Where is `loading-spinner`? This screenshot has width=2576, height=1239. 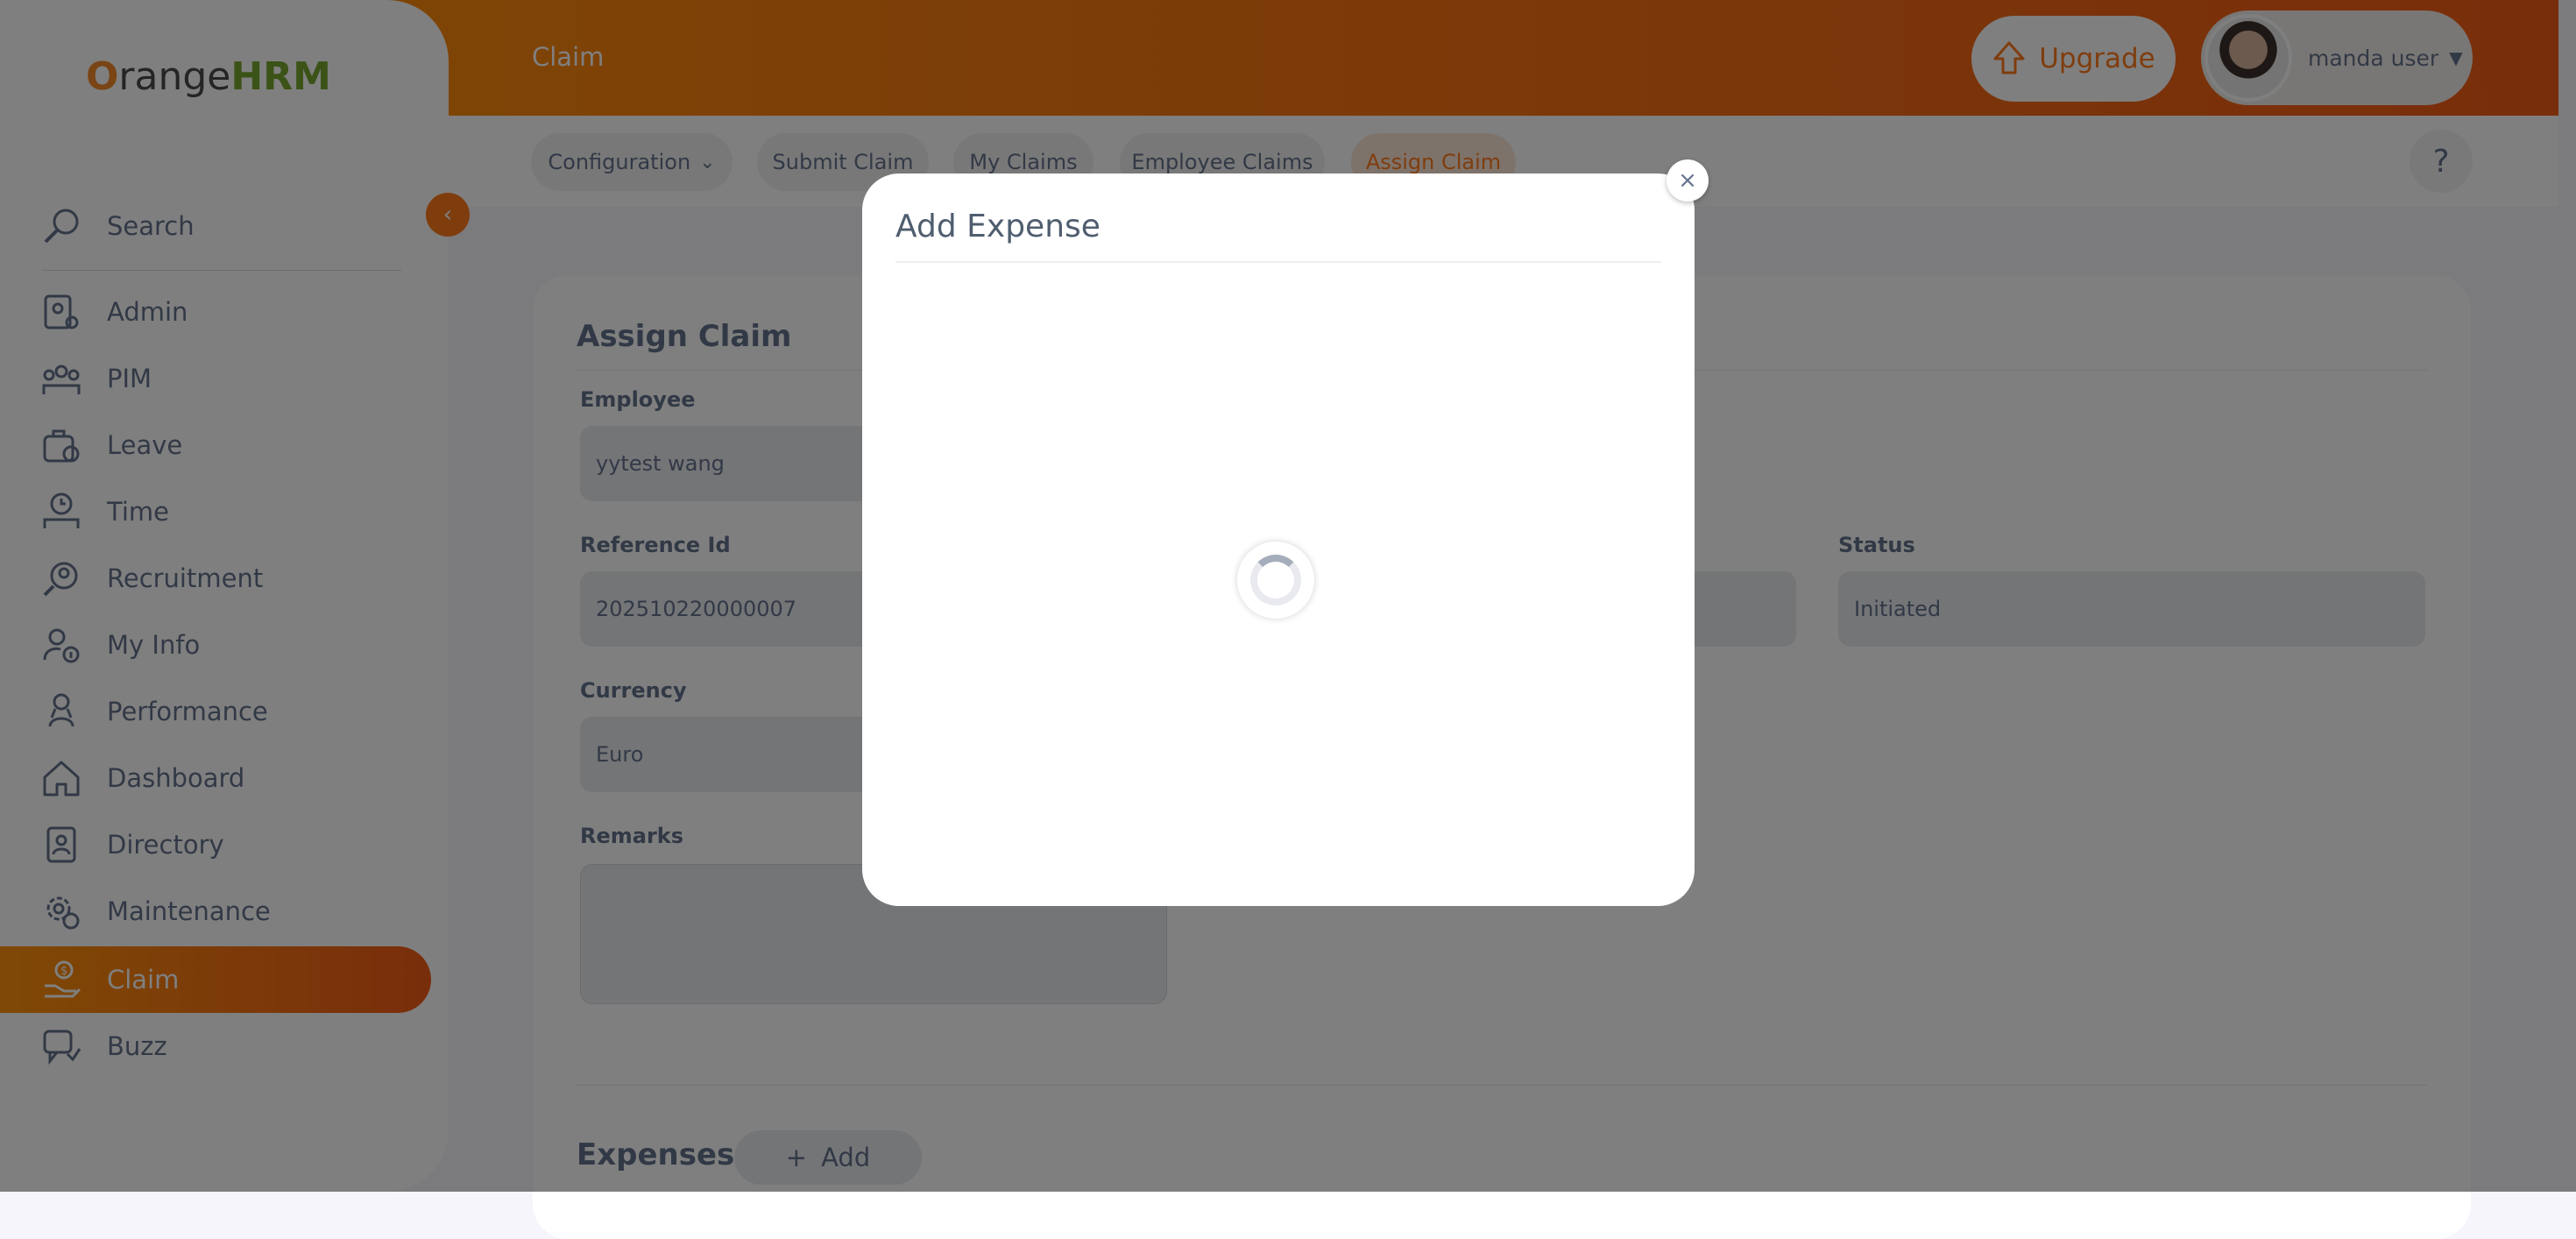 loading-spinner is located at coordinates (1275, 580).